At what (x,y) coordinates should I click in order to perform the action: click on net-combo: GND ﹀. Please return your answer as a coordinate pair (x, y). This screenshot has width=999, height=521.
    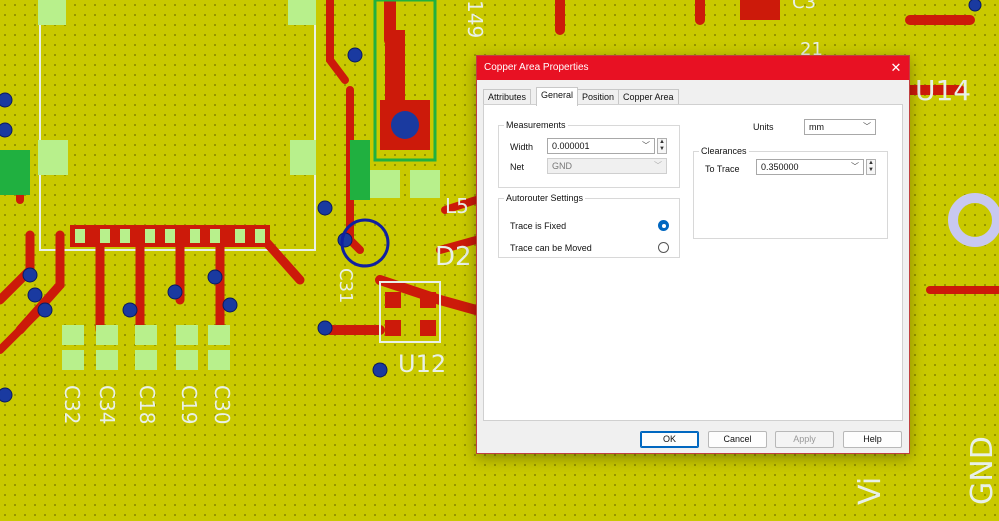
    Looking at the image, I should click on (607, 166).